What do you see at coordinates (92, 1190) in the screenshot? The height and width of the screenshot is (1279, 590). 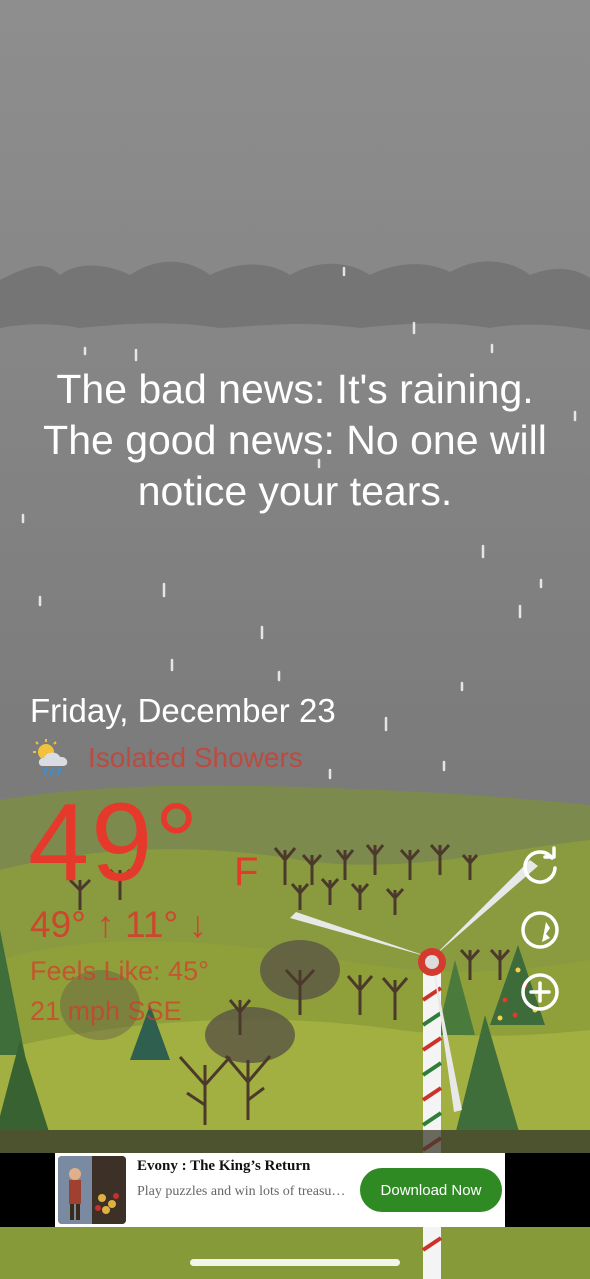 I see `ad-game-thumbnail` at bounding box center [92, 1190].